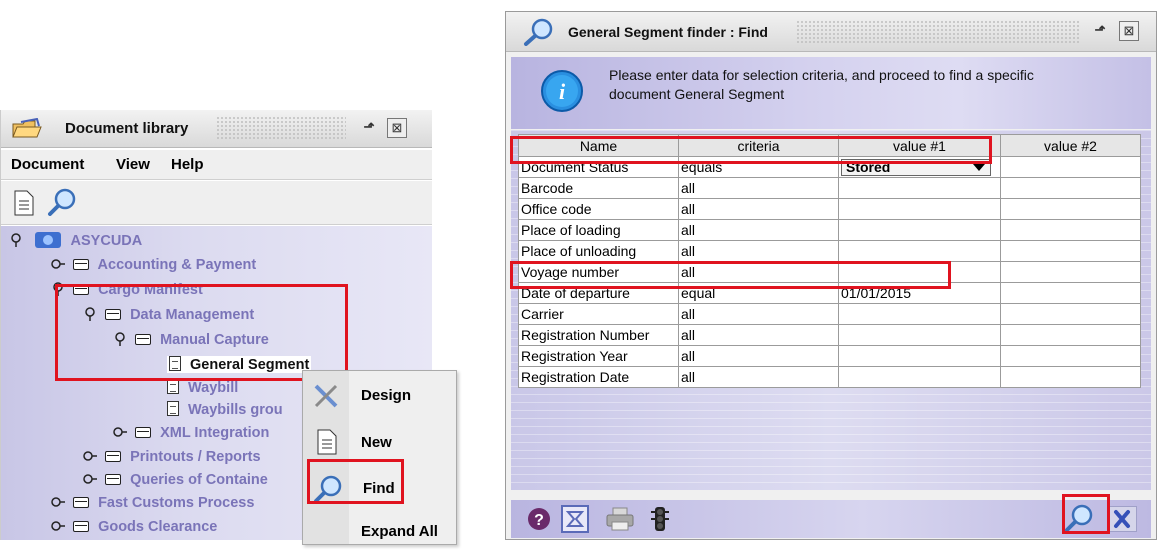 The height and width of the screenshot is (555, 1157). Describe the element at coordinates (758, 293) in the screenshot. I see `row-criteria: equal` at that location.